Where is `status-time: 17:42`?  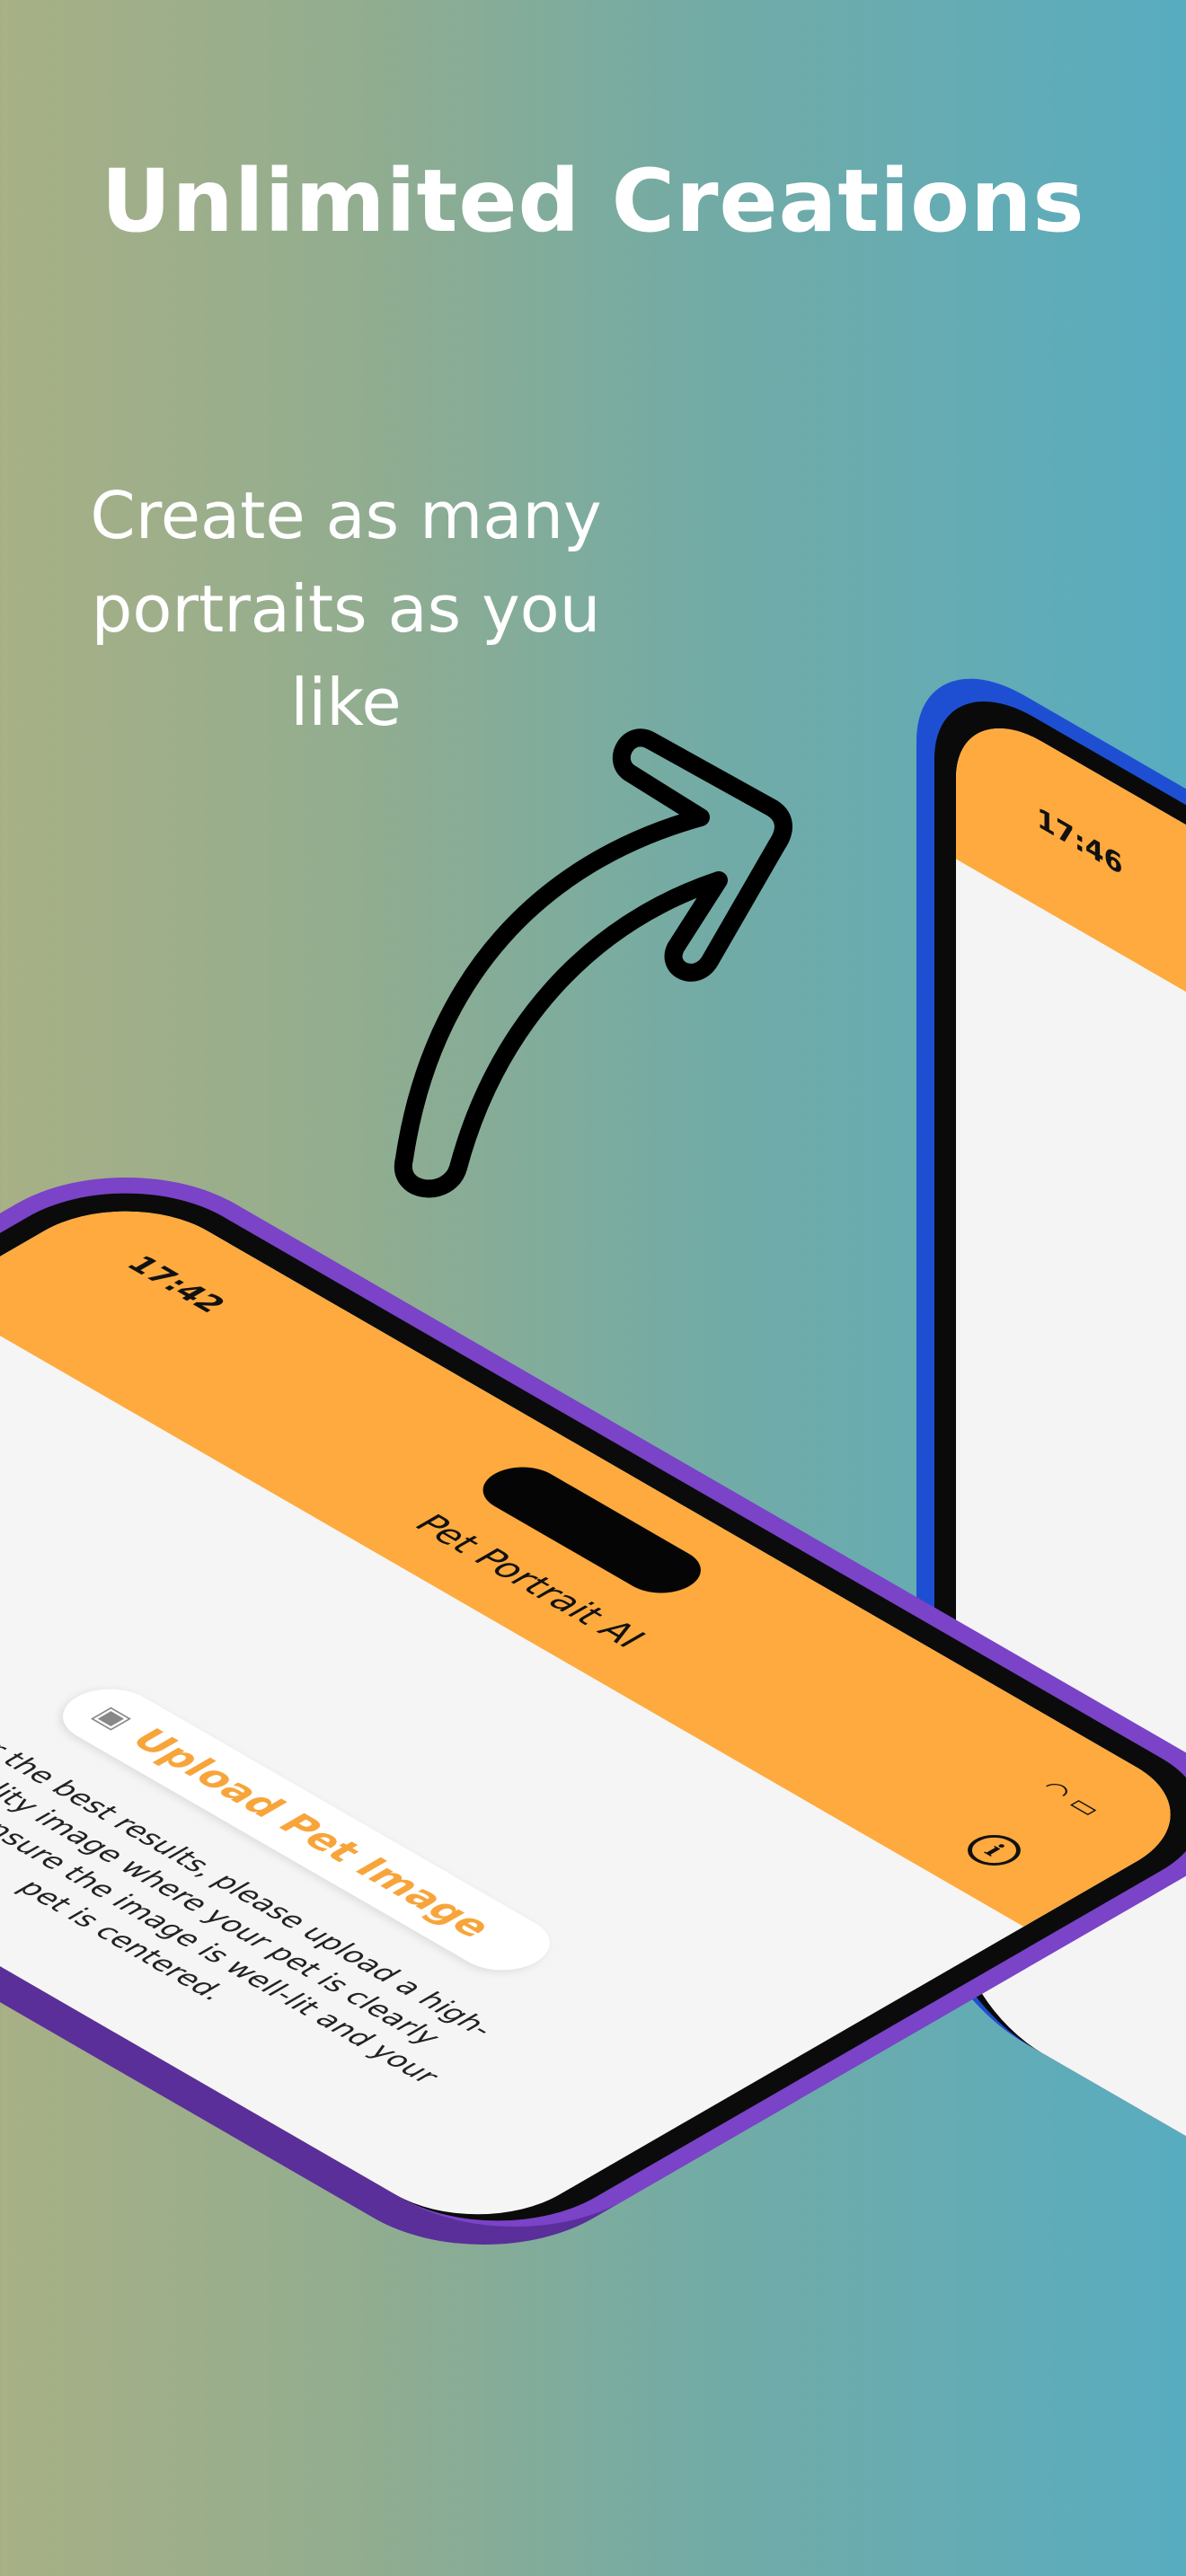 status-time: 17:42 is located at coordinates (176, 1285).